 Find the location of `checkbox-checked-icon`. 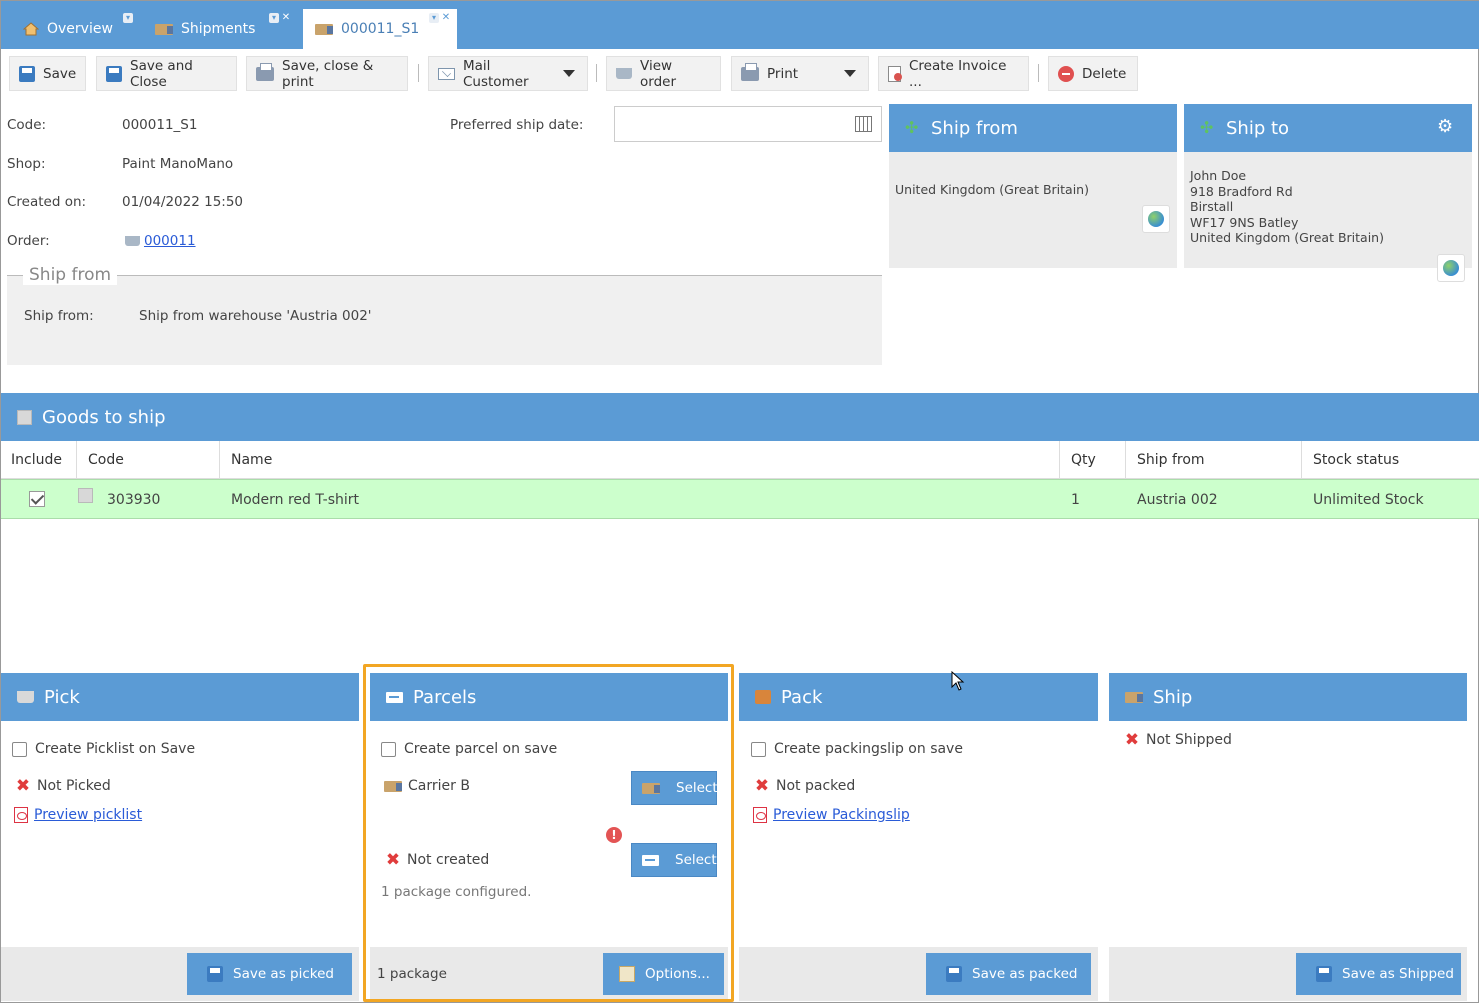

checkbox-checked-icon is located at coordinates (37, 499).